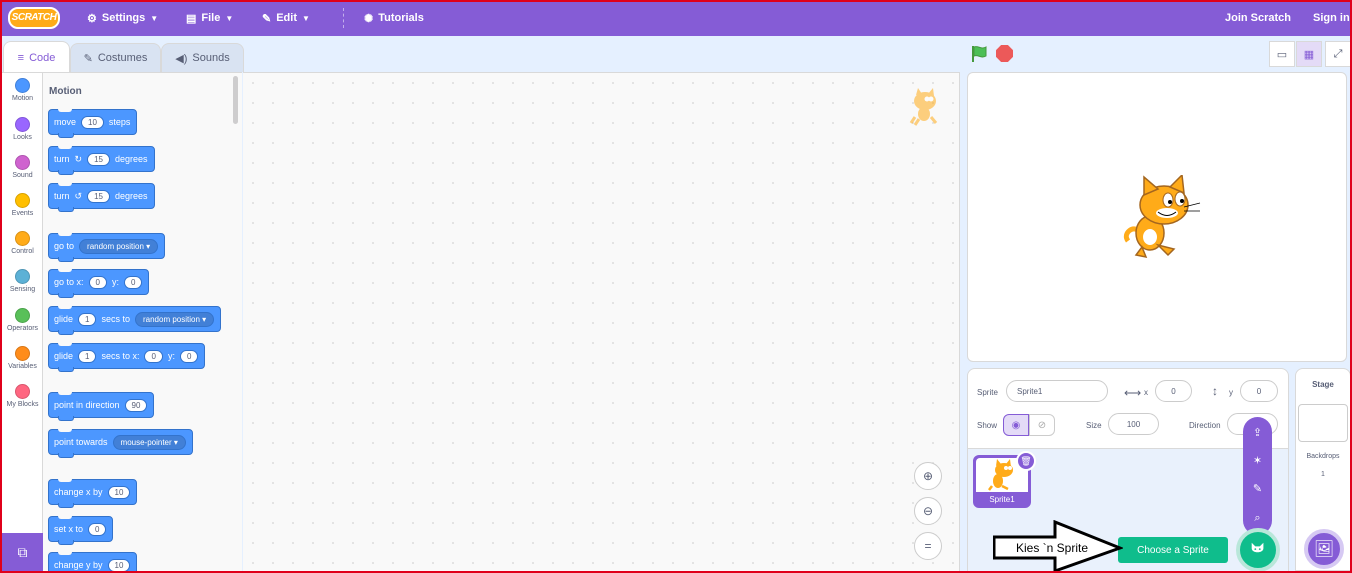 This screenshot has height=573, width=1352. What do you see at coordinates (69, 529) in the screenshot?
I see `block-text: set x to` at bounding box center [69, 529].